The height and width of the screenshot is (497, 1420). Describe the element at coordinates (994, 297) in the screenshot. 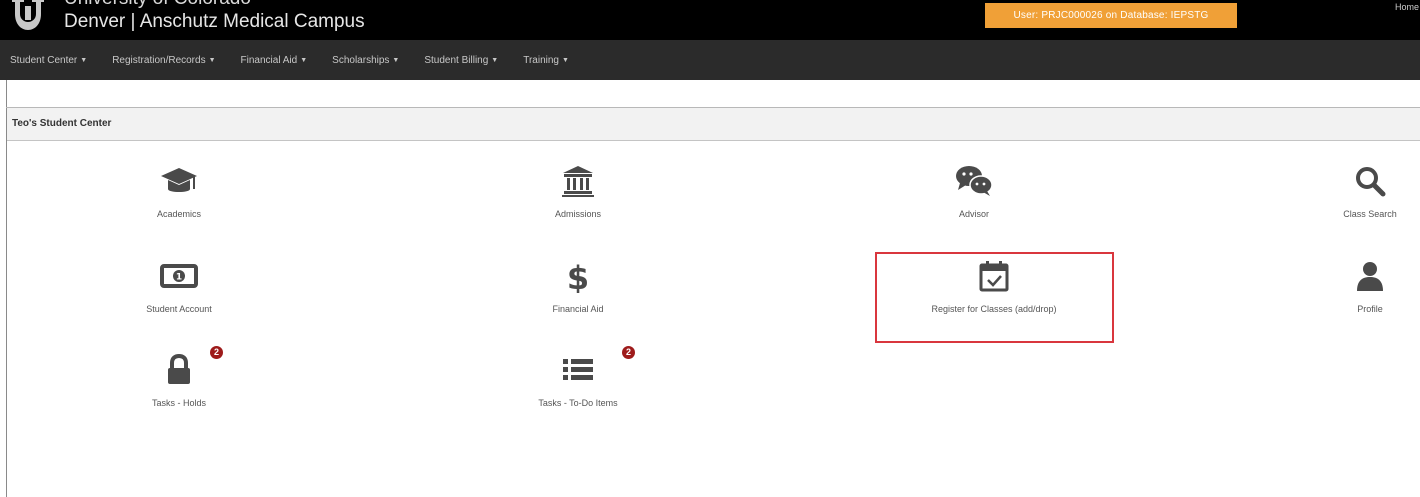

I see `register-highlight-box` at that location.